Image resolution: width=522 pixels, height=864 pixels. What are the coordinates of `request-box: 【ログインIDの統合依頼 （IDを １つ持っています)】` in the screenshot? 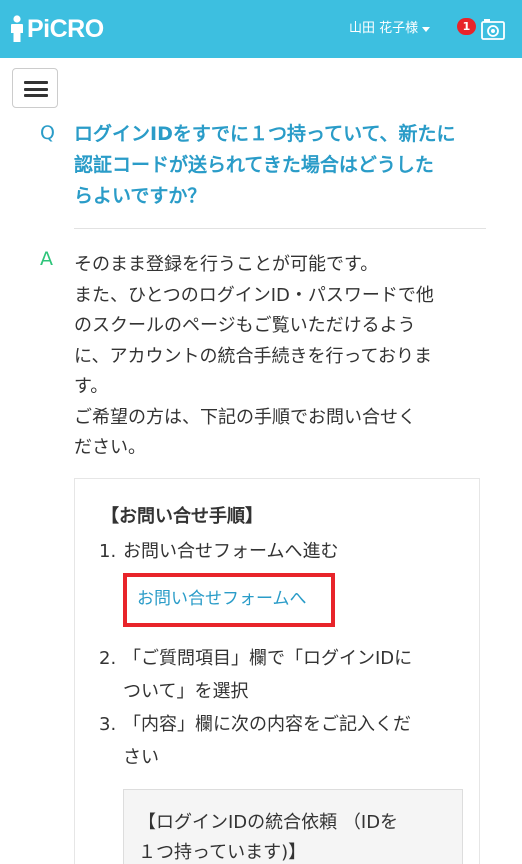 It's located at (293, 826).